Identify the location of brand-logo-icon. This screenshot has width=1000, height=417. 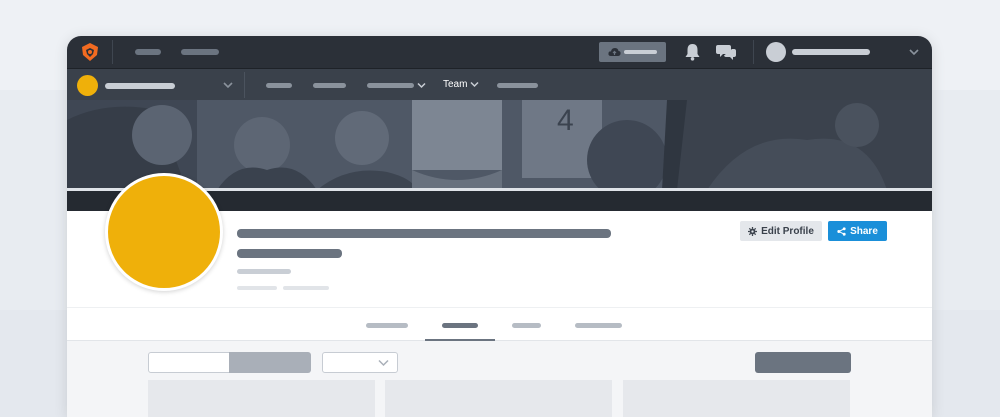
(90, 52).